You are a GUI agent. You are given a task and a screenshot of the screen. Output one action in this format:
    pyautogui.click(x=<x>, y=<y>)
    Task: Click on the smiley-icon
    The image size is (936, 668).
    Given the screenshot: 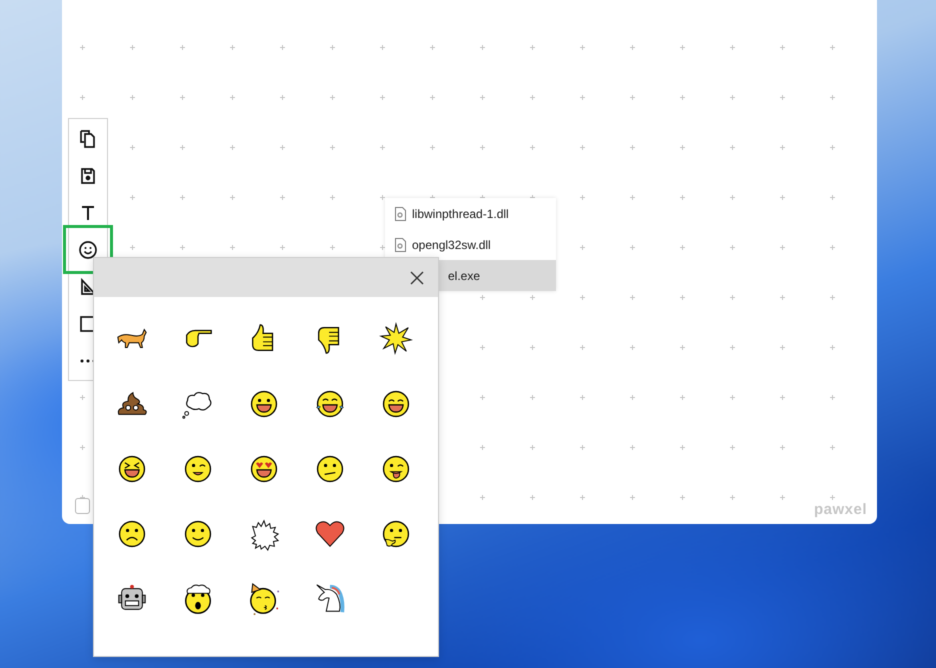 What is the action you would take?
    pyautogui.click(x=88, y=250)
    